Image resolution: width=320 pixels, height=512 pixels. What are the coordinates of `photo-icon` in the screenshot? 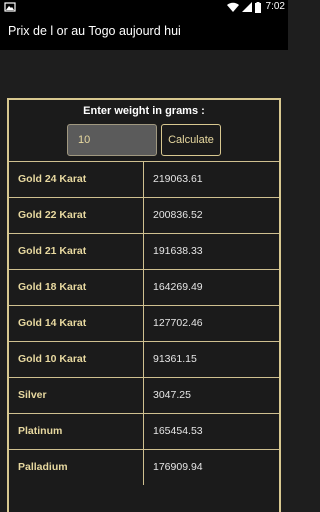 It's located at (10, 7).